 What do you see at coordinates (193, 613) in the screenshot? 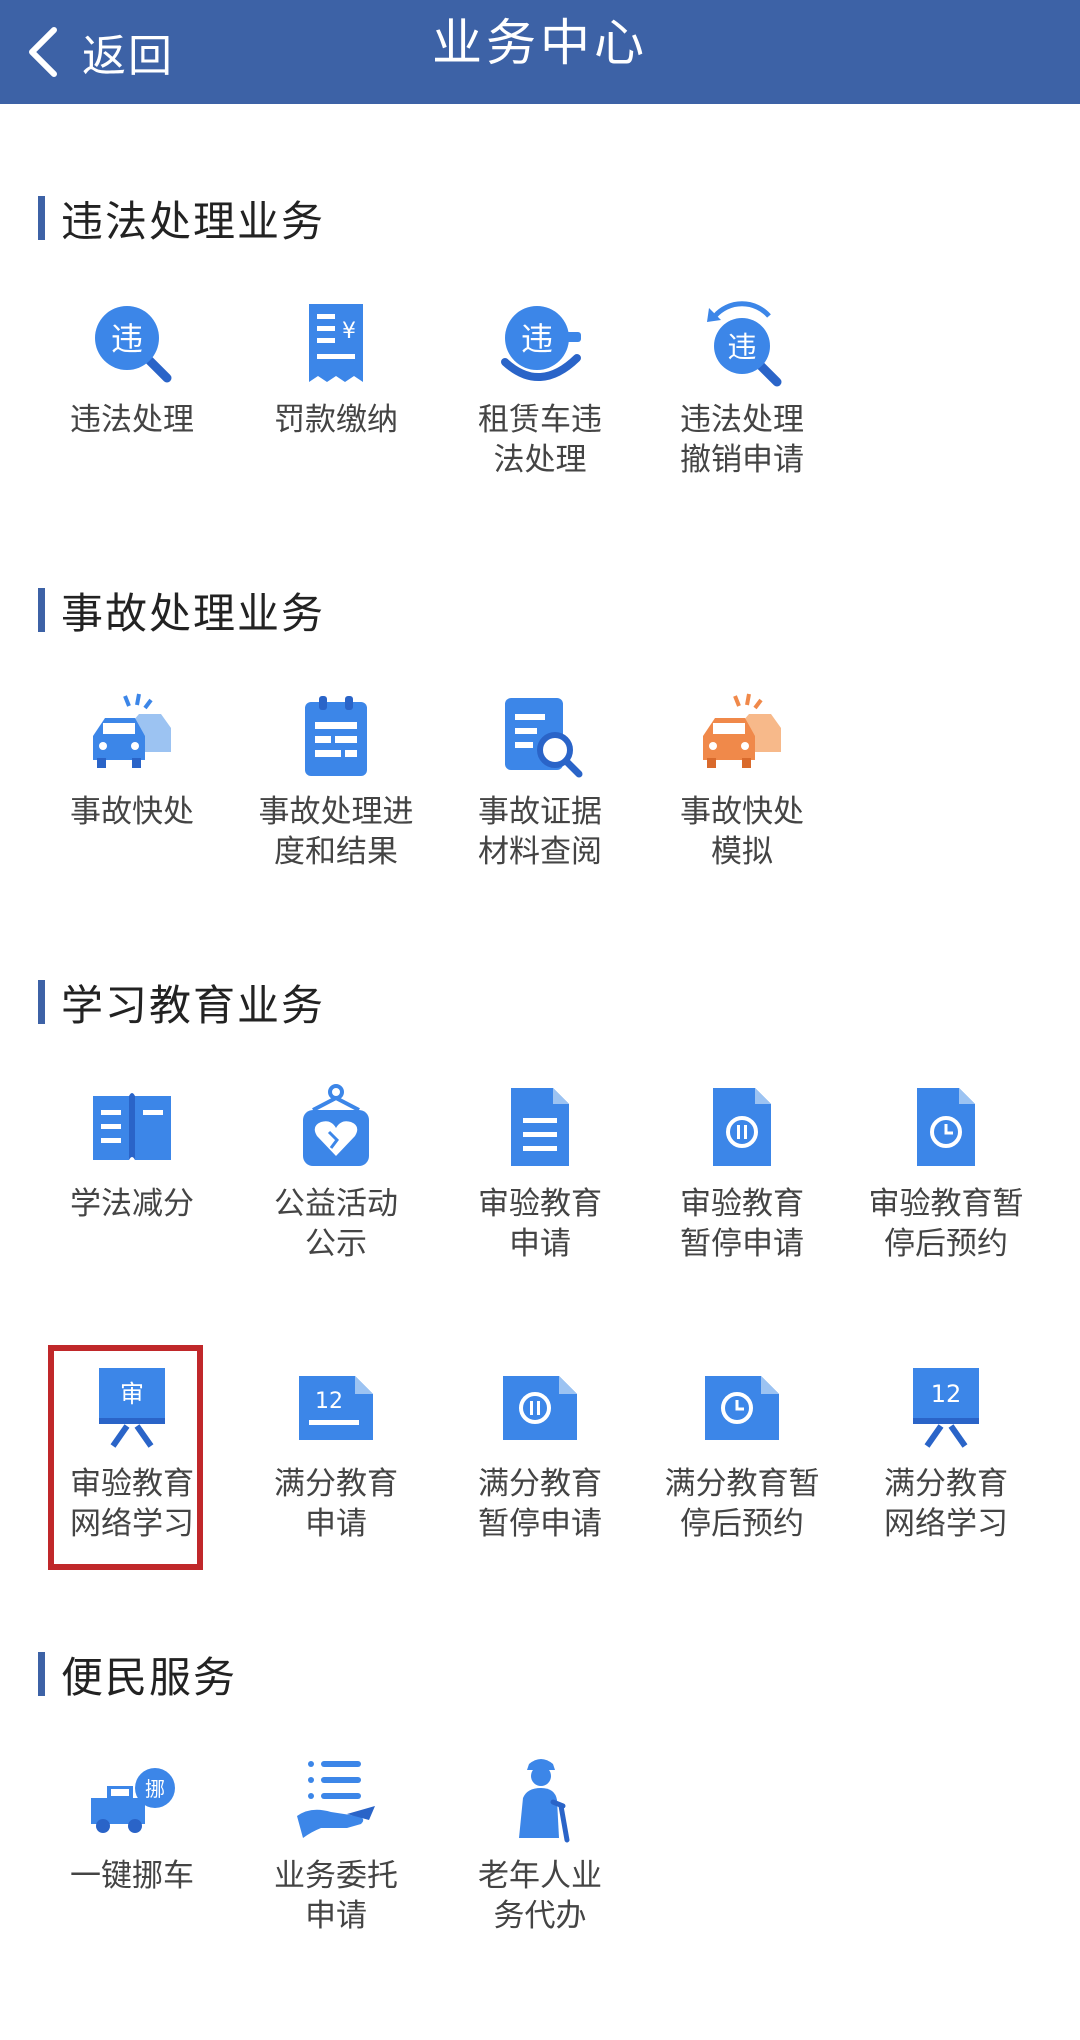
I see `section-title: 事故处理业务` at bounding box center [193, 613].